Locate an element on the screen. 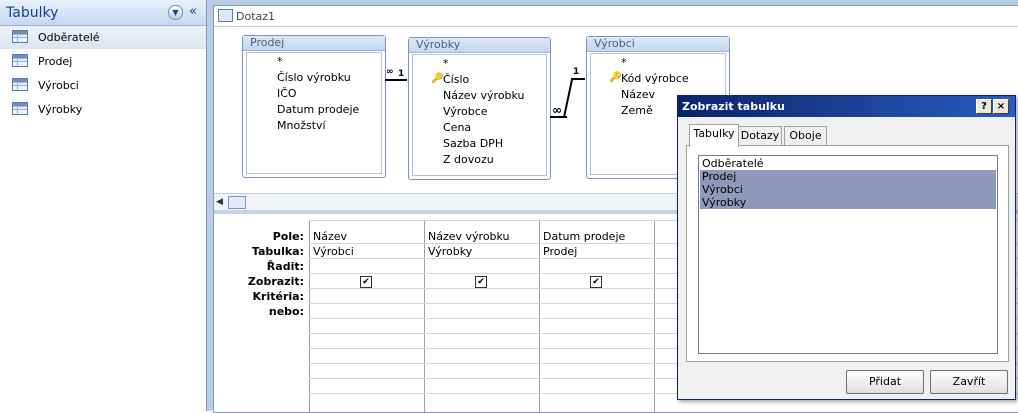 This screenshot has width=1018, height=413. field-item: Množství is located at coordinates (301, 125).